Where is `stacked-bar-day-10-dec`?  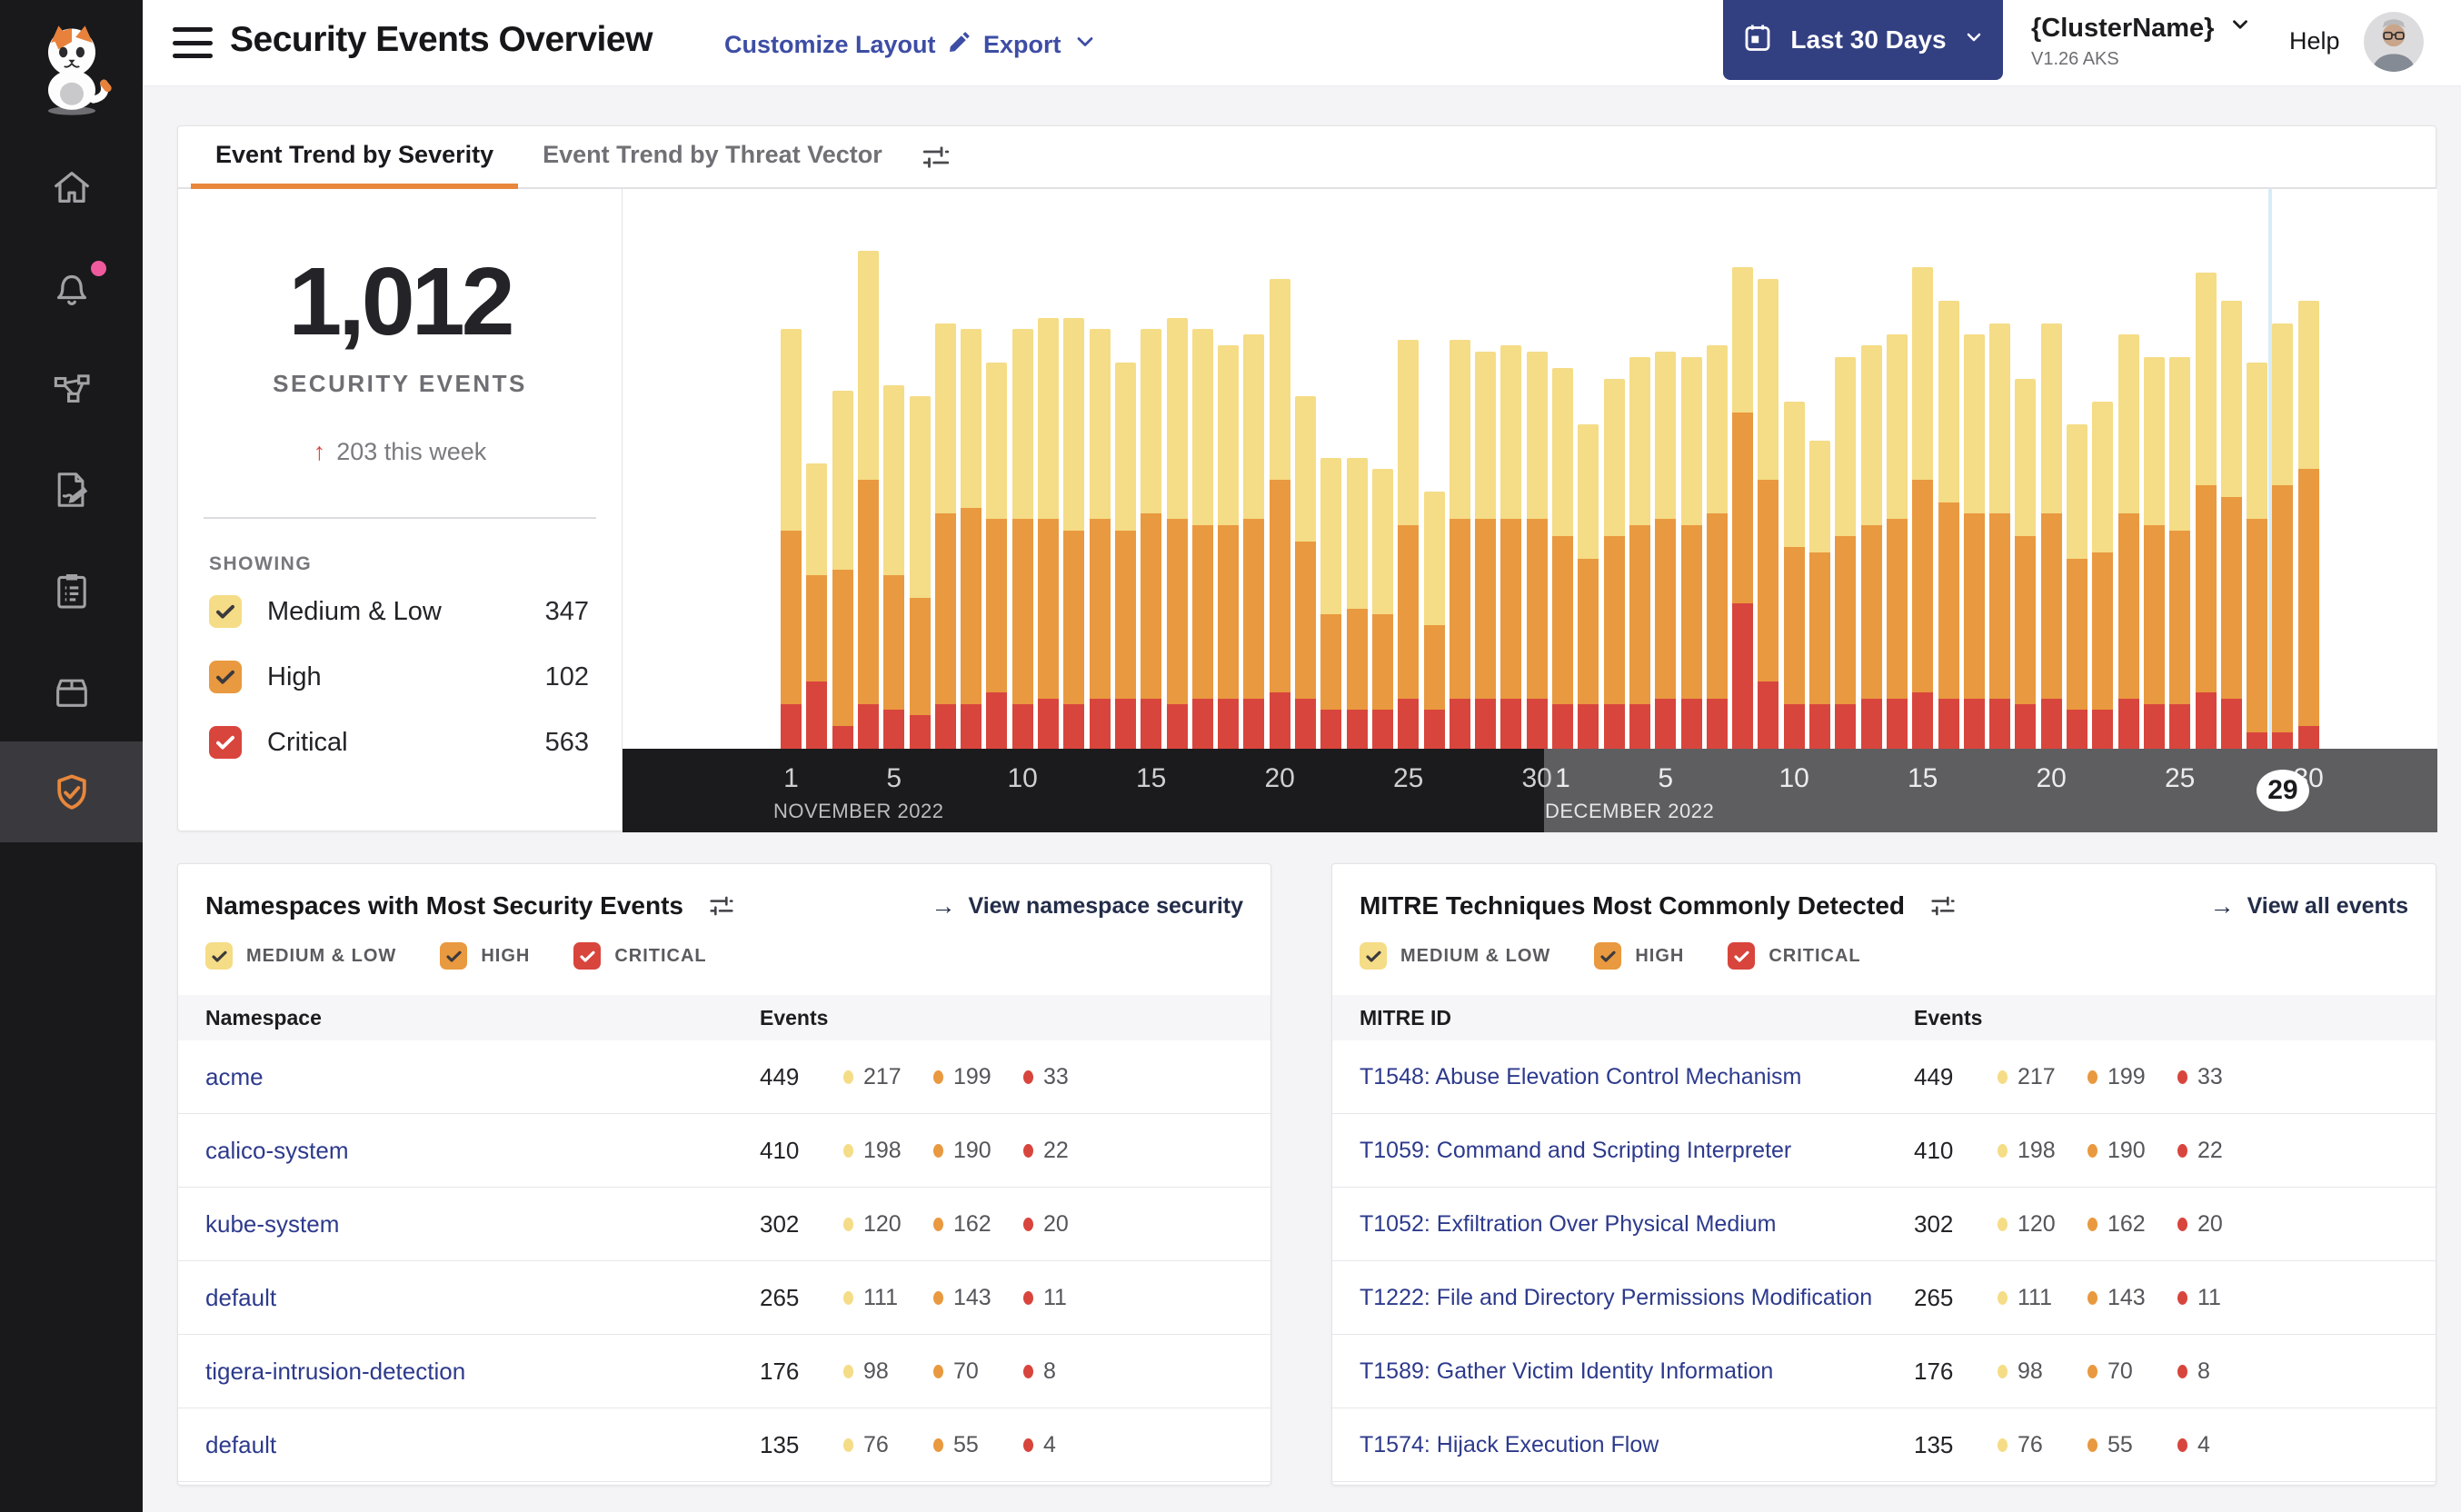
stacked-bar-day-10-dec is located at coordinates (1794, 575).